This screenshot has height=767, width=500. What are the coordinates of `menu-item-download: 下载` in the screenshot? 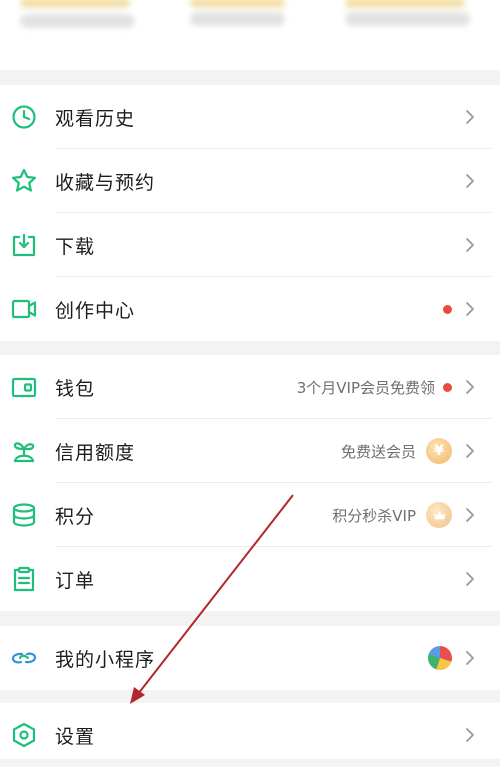 It's located at (250, 245).